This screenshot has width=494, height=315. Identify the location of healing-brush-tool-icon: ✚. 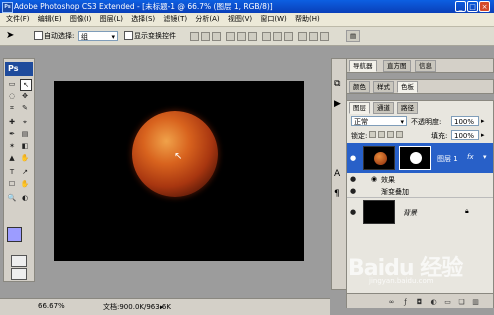
(12, 122).